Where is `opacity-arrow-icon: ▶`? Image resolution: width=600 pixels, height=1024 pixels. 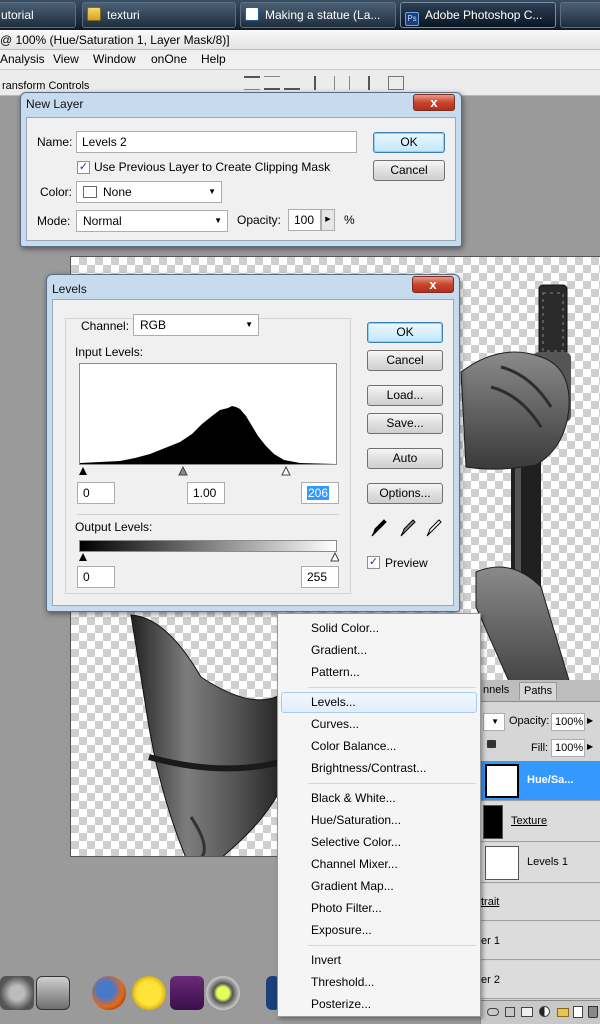 opacity-arrow-icon: ▶ is located at coordinates (590, 720).